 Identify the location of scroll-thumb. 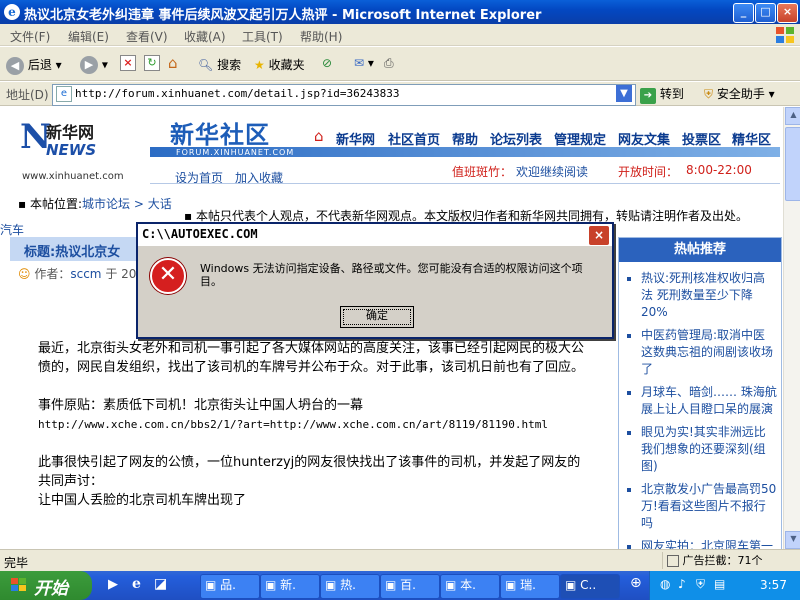
(792, 164).